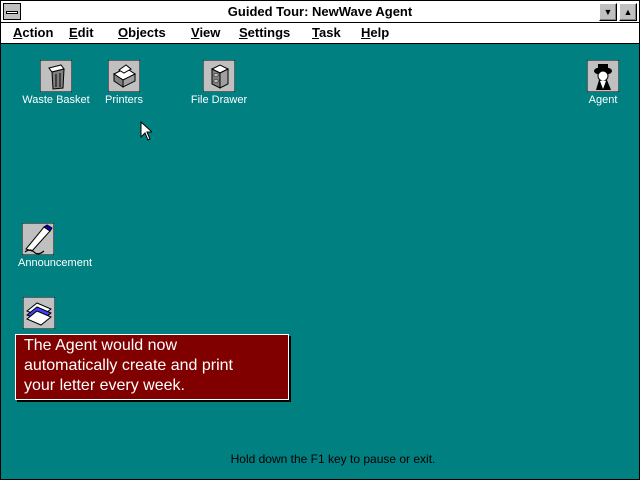 This screenshot has width=640, height=480. Describe the element at coordinates (56, 76) in the screenshot. I see `waste-basket-icon` at that location.